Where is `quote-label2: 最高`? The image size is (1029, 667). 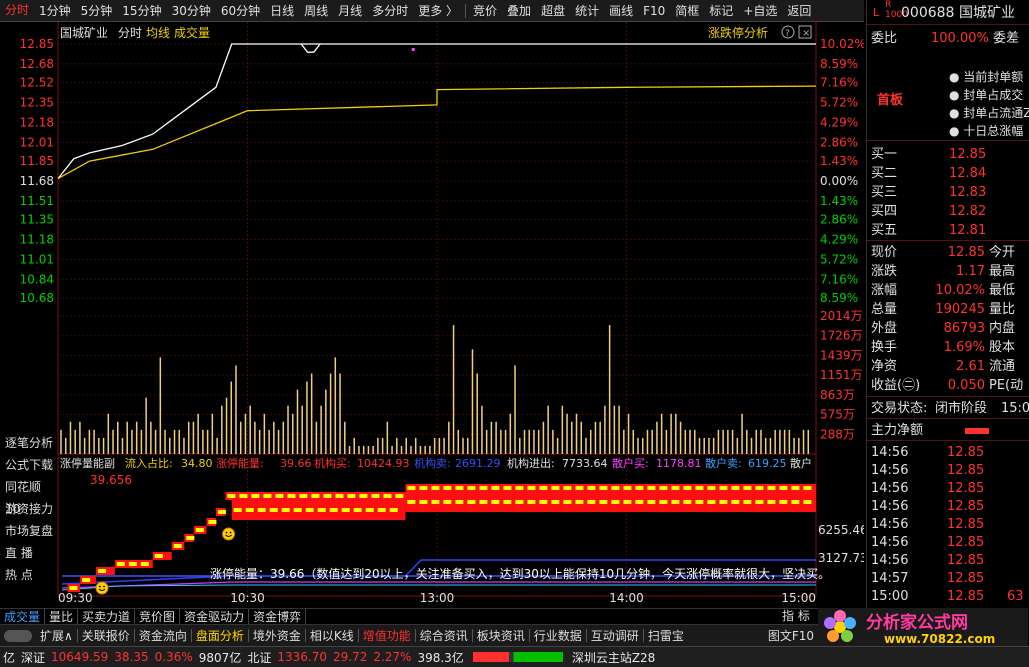
quote-label2: 最高 is located at coordinates (1002, 271).